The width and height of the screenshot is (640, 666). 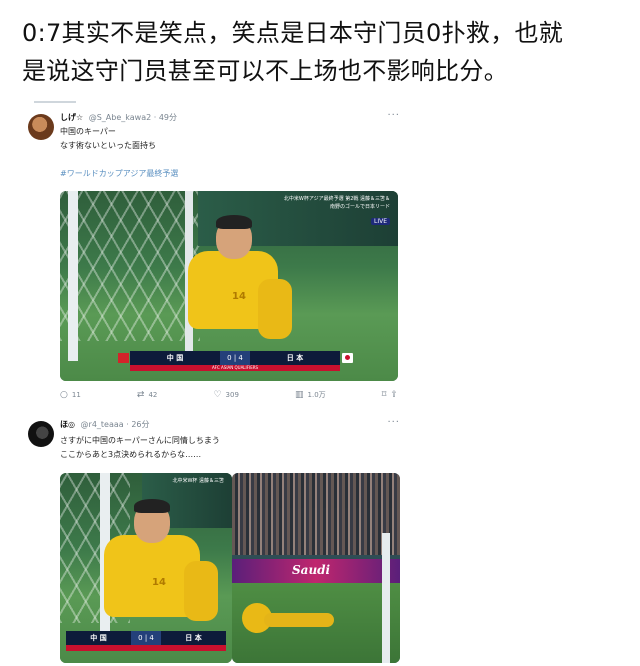 What do you see at coordinates (316, 514) in the screenshot?
I see `stadium-crowd` at bounding box center [316, 514].